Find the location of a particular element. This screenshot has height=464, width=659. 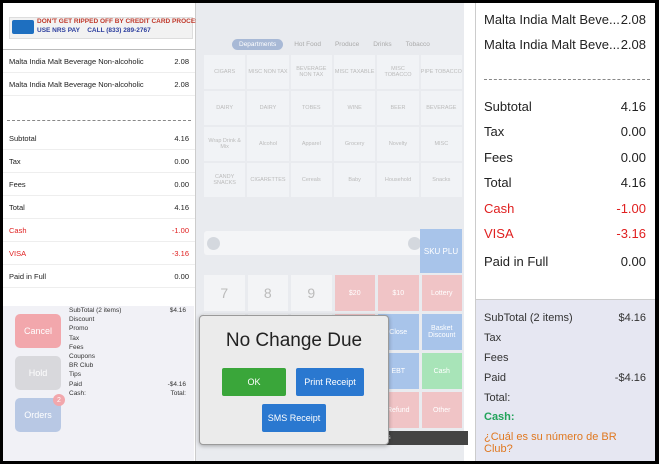

keypad-key: Other is located at coordinates (441, 410).